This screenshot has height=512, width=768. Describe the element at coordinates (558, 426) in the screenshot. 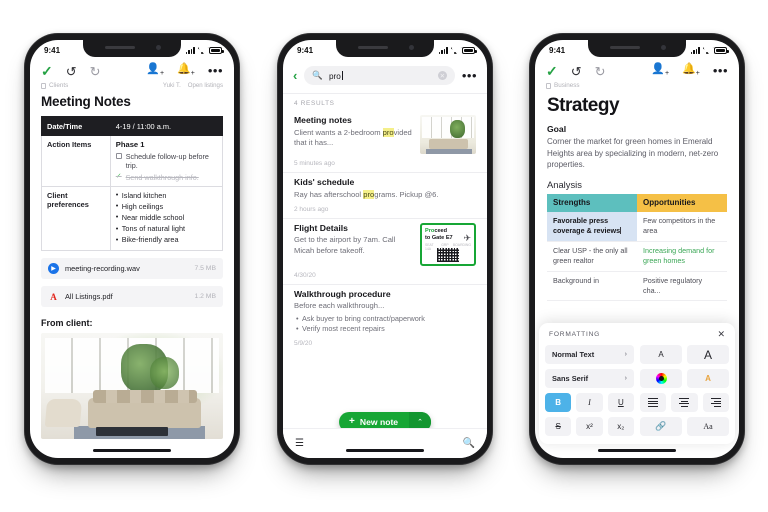

I see `strikethrough-button: S` at that location.